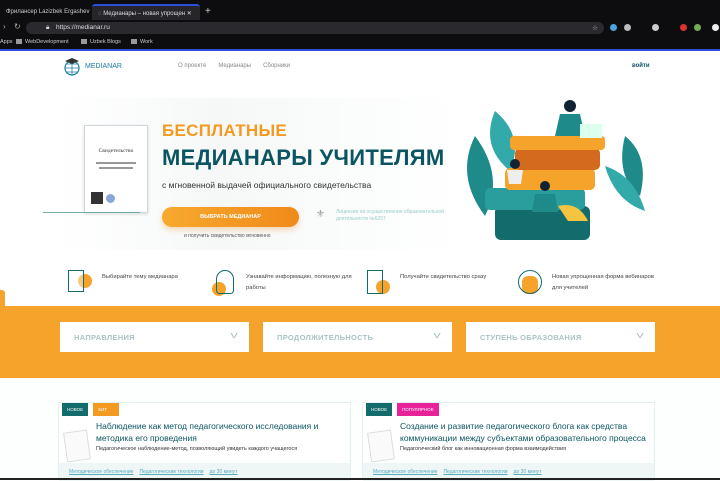 This screenshot has width=720, height=481. I want to click on lock-icon: 🔒︎, so click(48, 27).